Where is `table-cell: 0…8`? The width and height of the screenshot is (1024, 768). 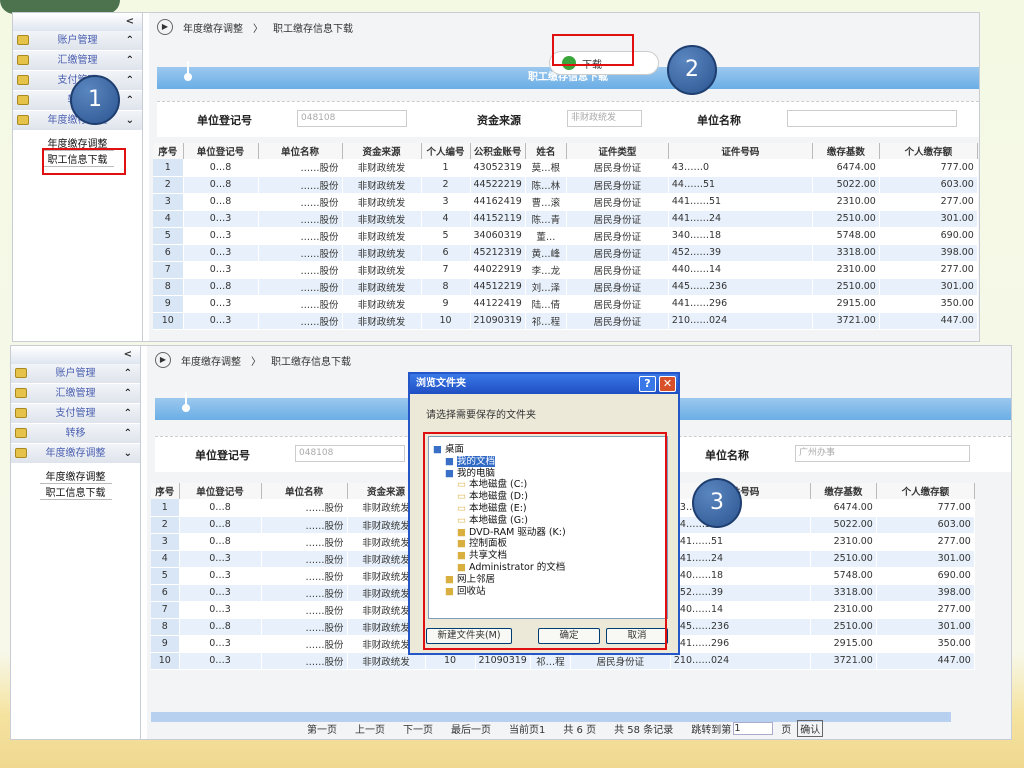 table-cell: 0…8 is located at coordinates (220, 508).